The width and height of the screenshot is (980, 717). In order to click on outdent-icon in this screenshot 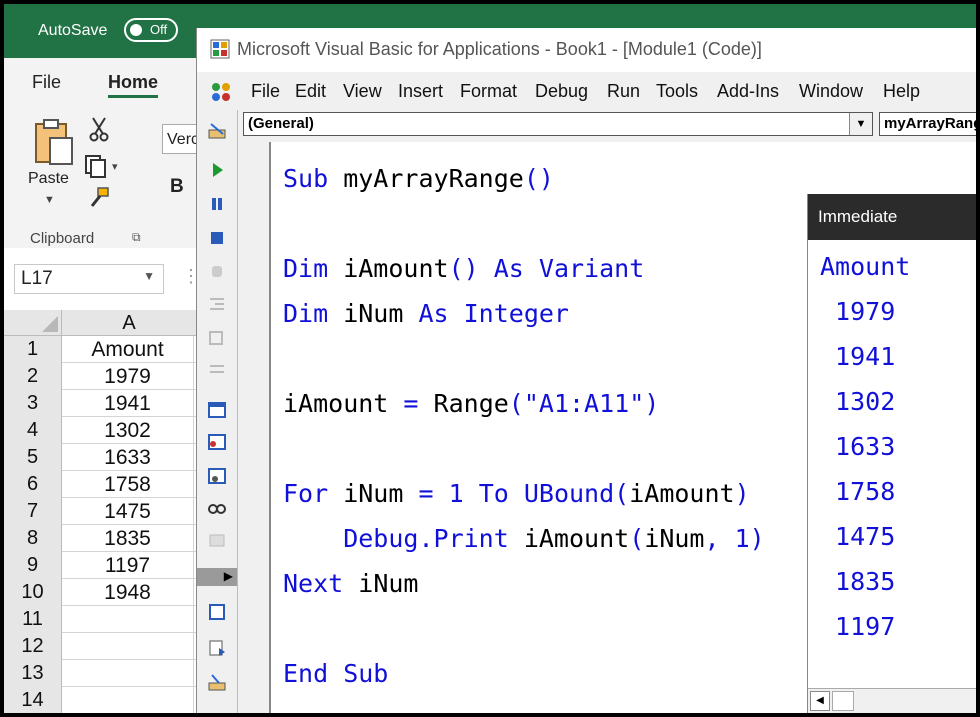, I will do `click(217, 338)`.